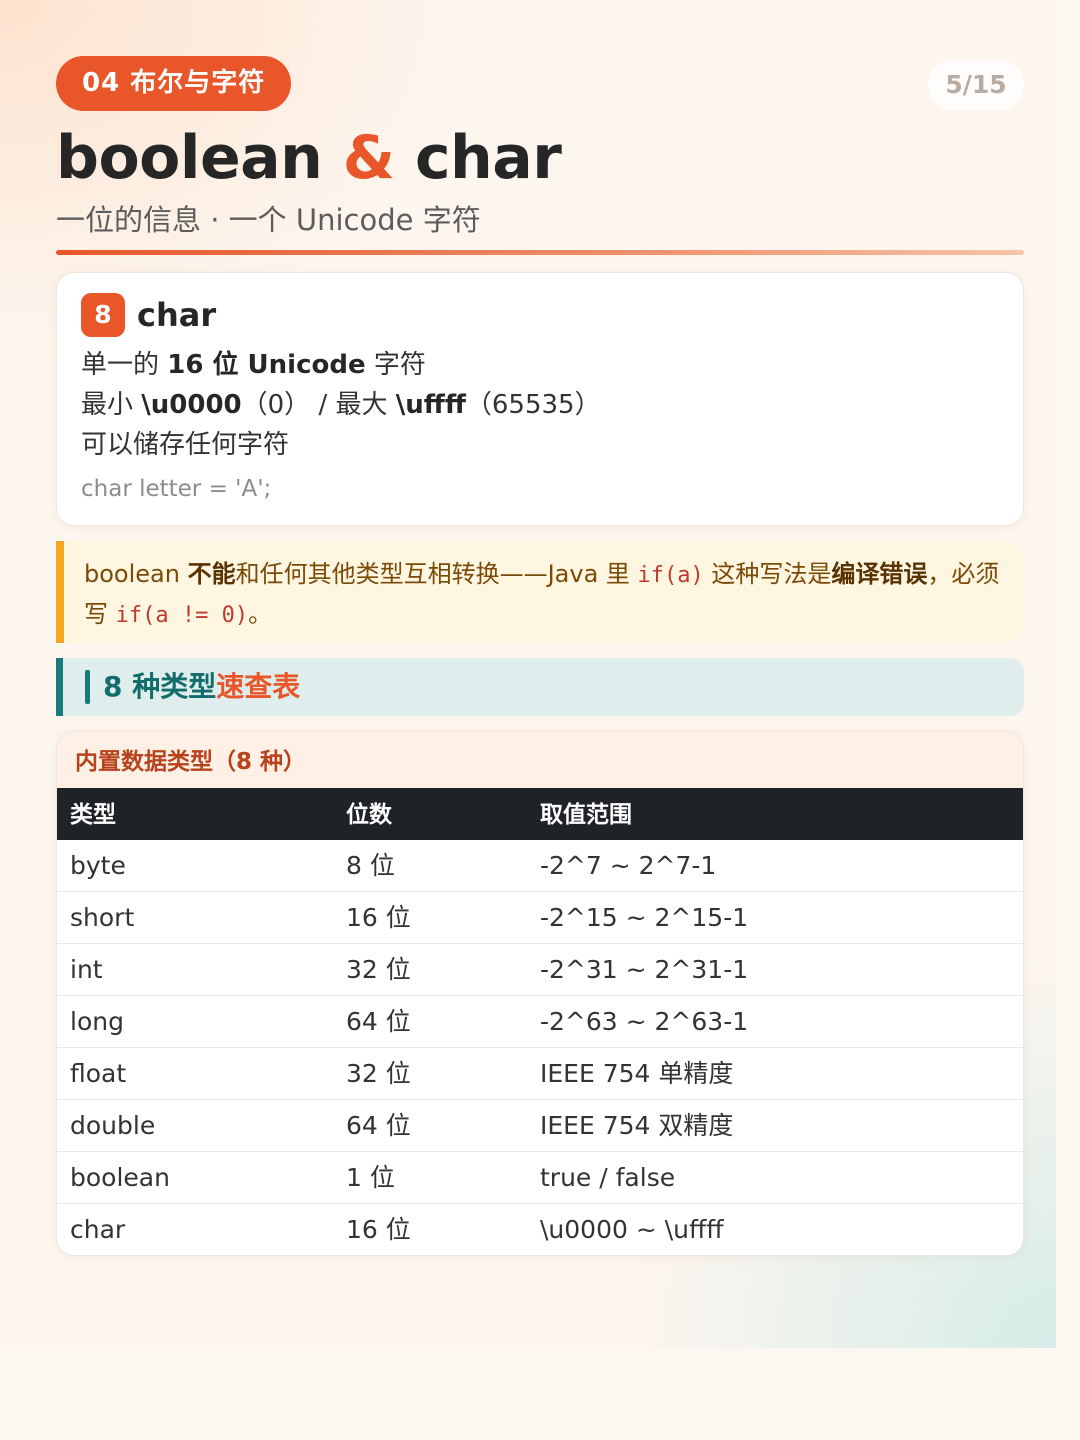 This screenshot has height=1440, width=1080. What do you see at coordinates (436, 574) in the screenshot?
I see `warning-segment: 和任何其他类型互相转换——Java 里` at bounding box center [436, 574].